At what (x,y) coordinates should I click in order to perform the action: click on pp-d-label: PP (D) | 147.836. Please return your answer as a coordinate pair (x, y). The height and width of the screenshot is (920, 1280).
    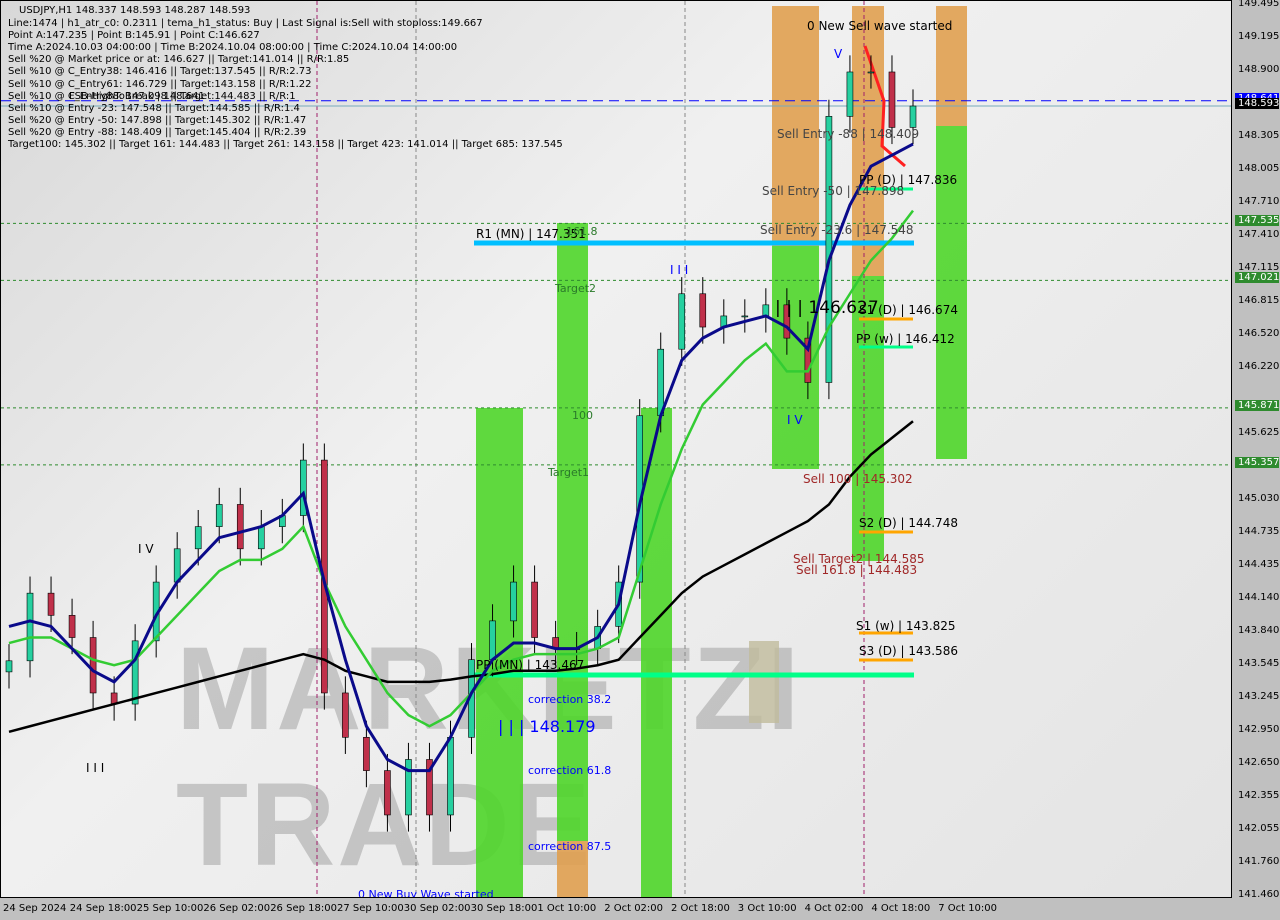
    Looking at the image, I should click on (908, 180).